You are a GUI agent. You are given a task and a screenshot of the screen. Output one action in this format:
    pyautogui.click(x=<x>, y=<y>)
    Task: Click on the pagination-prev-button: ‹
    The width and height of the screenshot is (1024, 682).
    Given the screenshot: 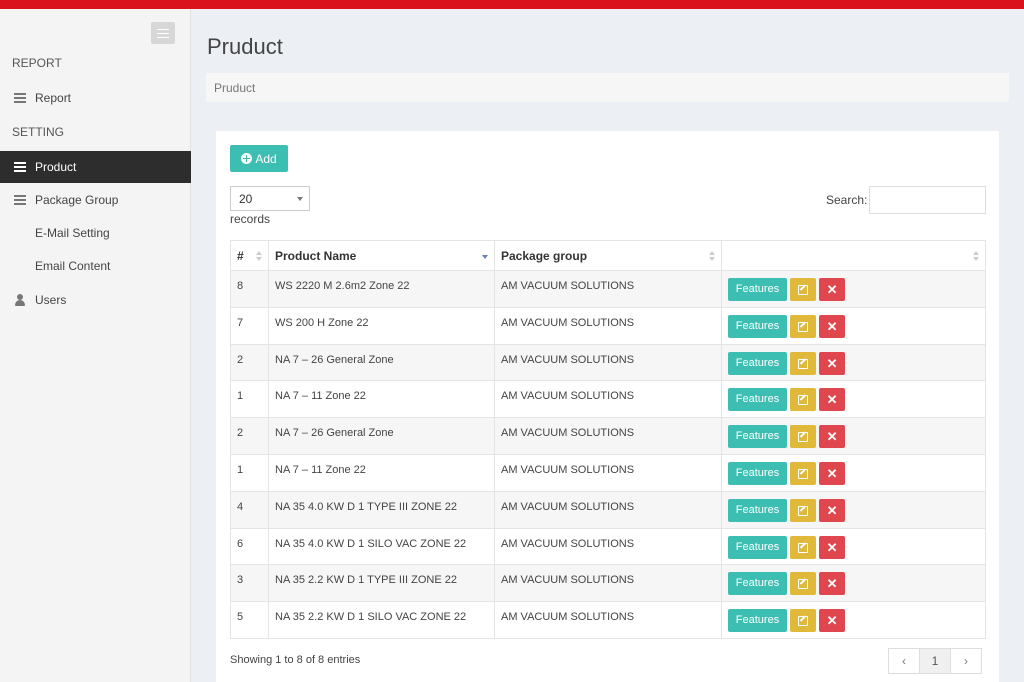 What is the action you would take?
    pyautogui.click(x=904, y=661)
    